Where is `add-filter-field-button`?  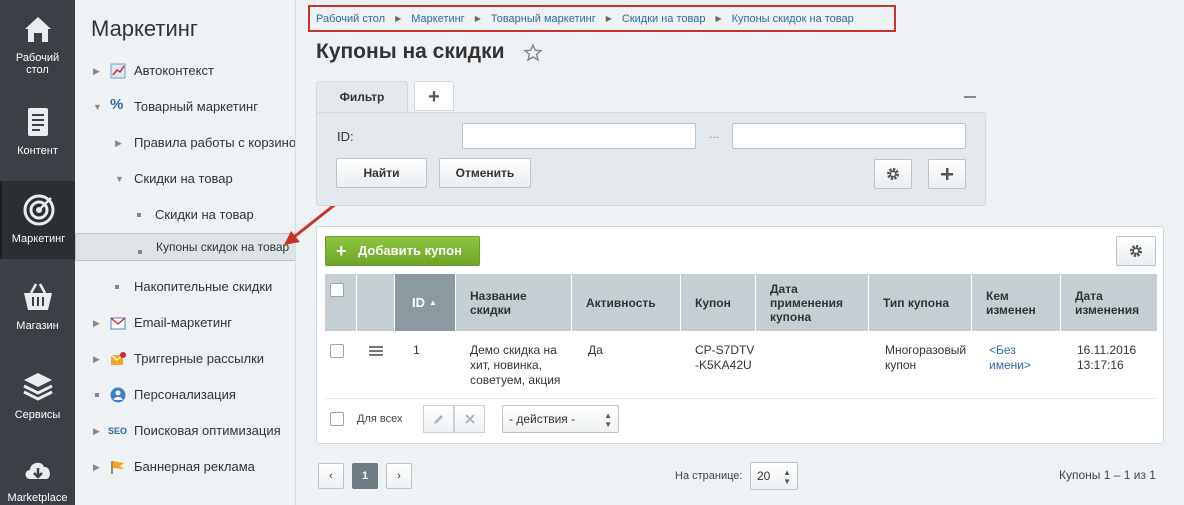
add-filter-field-button is located at coordinates (947, 174).